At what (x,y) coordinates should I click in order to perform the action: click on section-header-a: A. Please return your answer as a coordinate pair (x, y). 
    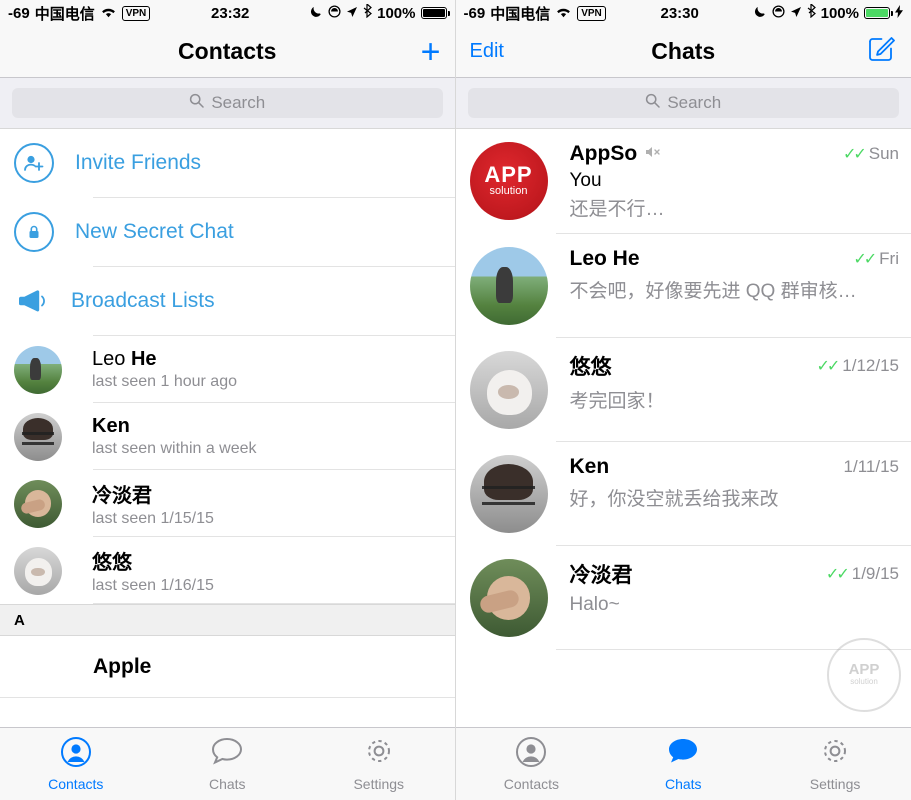
    Looking at the image, I should click on (227, 620).